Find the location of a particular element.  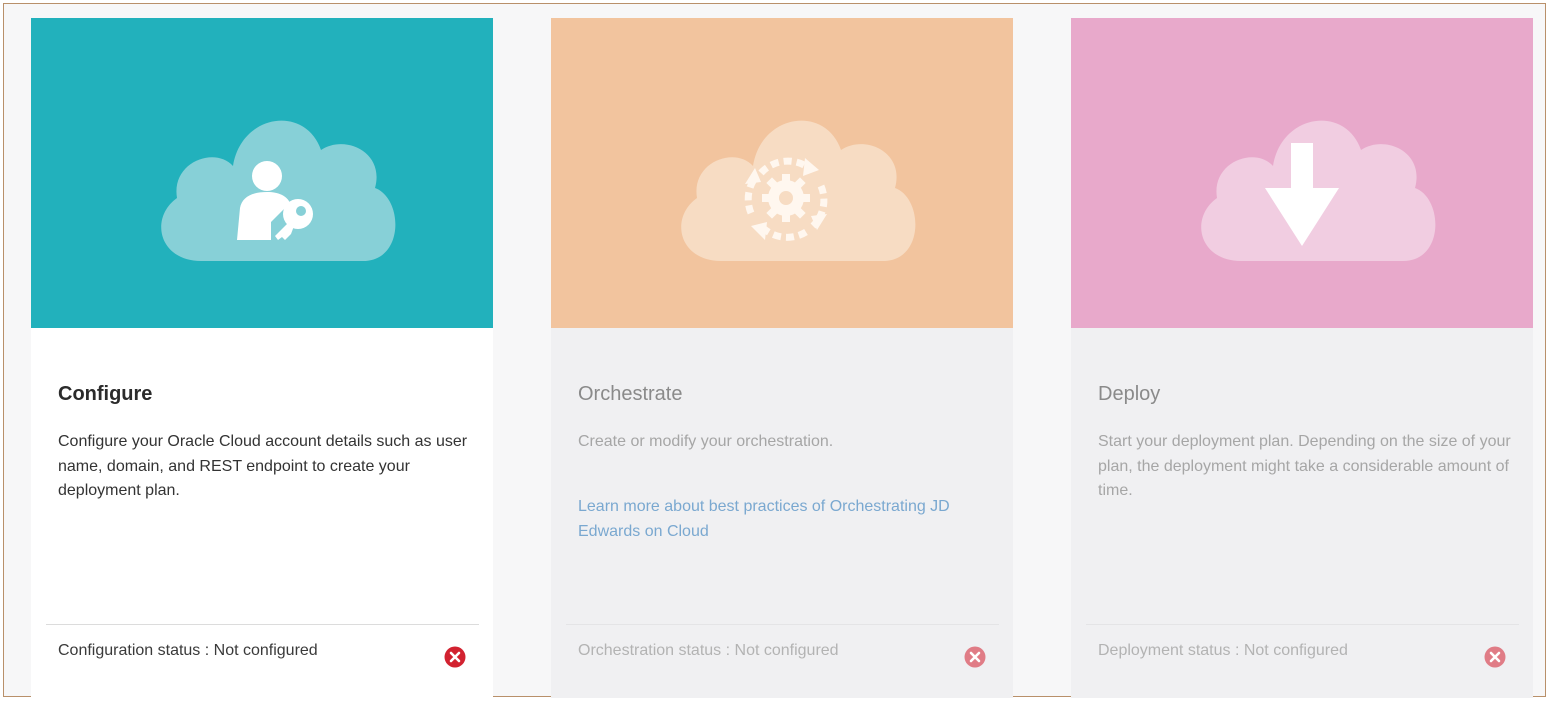

card-title: Orchestrate is located at coordinates (630, 394).